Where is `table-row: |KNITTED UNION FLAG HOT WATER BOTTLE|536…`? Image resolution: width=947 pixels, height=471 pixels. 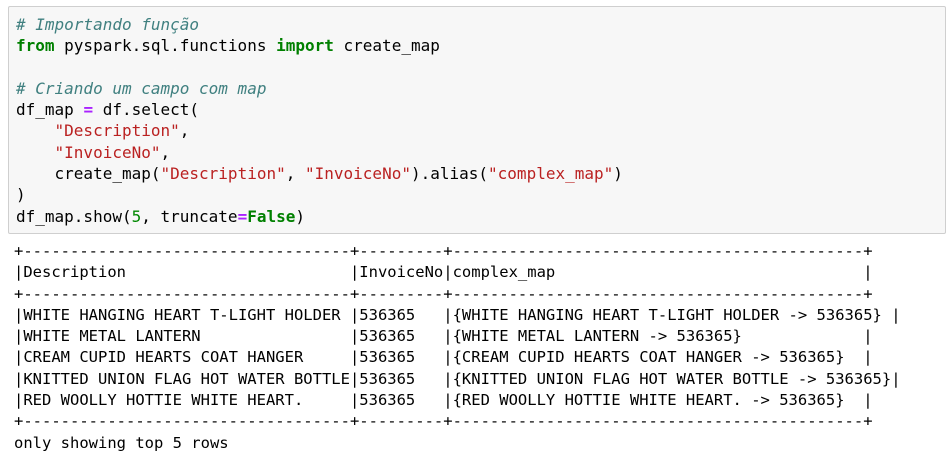
table-row: |KNITTED UNION FLAG HOT WATER BOTTLE|536… is located at coordinates (457, 378).